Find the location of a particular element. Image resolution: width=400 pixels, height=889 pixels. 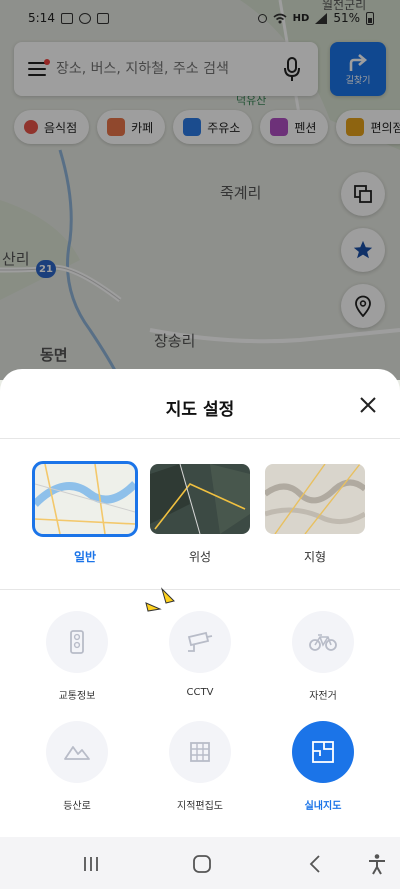

map-type-label: 일반 is located at coordinates (85, 557).